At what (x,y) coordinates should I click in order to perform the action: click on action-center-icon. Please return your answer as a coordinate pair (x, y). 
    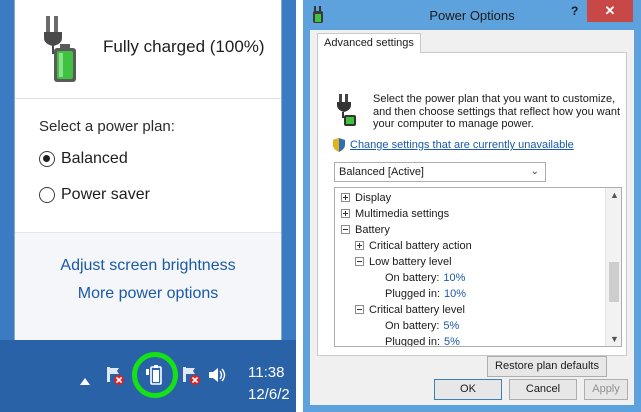
    Looking at the image, I should click on (191, 375).